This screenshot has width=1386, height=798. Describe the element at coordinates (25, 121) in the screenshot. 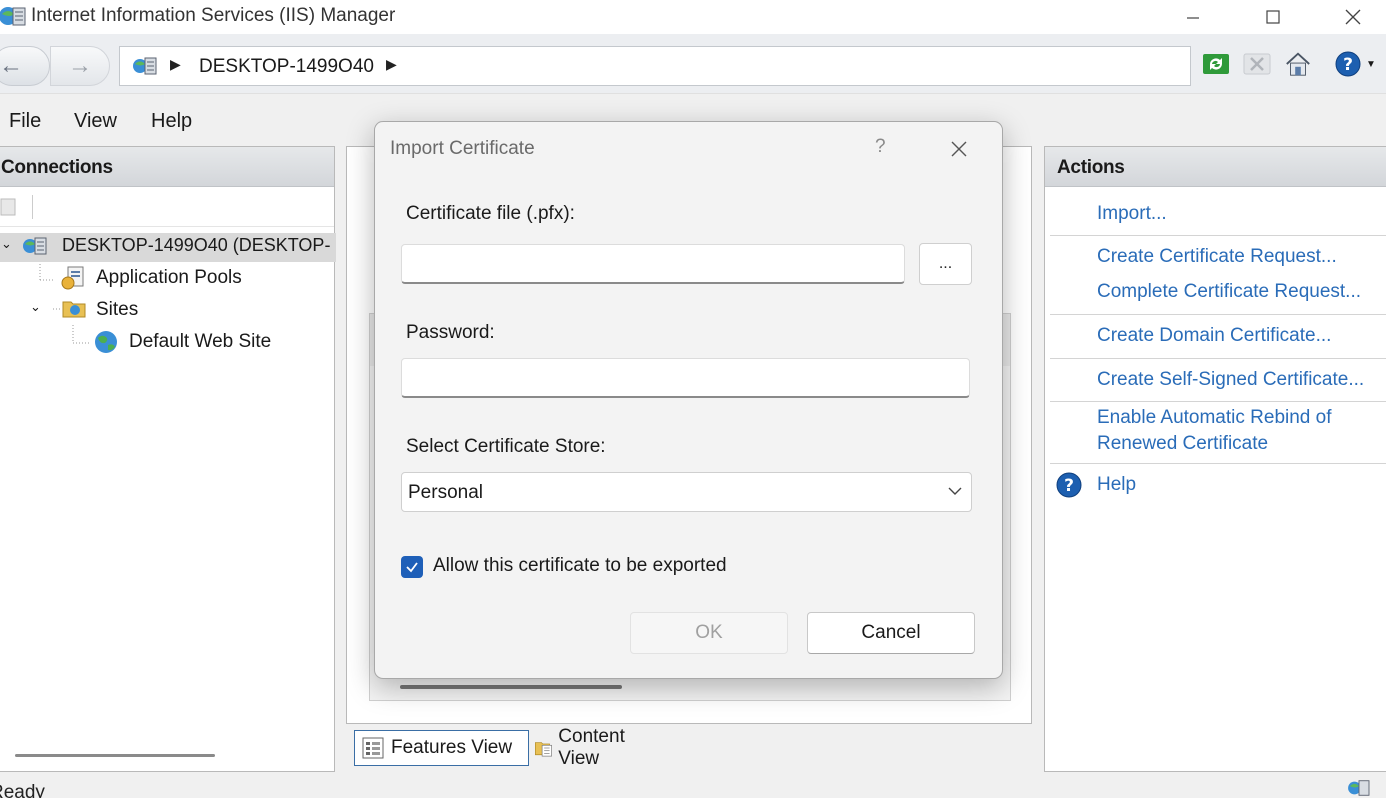

I see `menu-file: File` at that location.